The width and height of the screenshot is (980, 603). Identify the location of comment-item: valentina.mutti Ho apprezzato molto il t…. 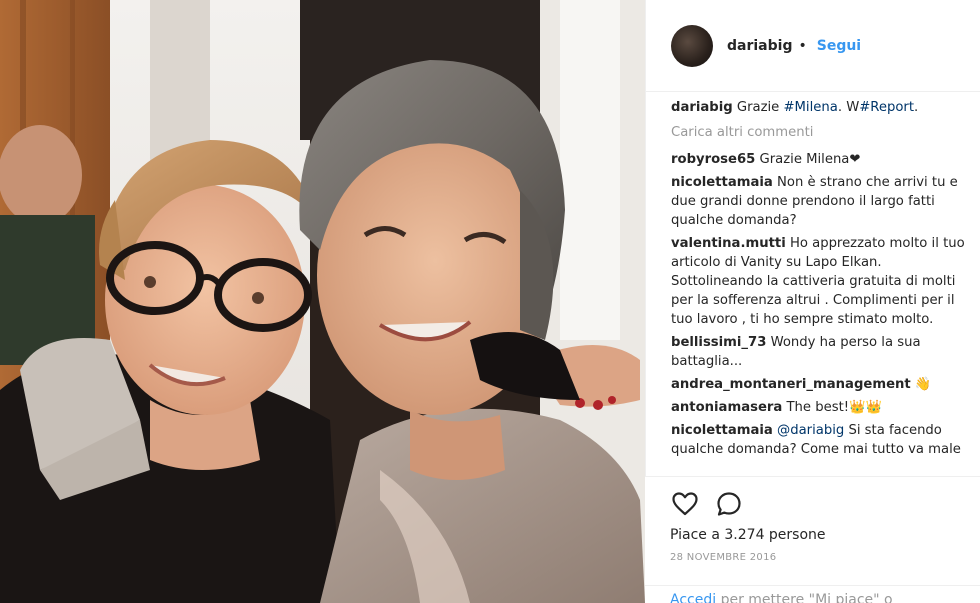
(821, 281).